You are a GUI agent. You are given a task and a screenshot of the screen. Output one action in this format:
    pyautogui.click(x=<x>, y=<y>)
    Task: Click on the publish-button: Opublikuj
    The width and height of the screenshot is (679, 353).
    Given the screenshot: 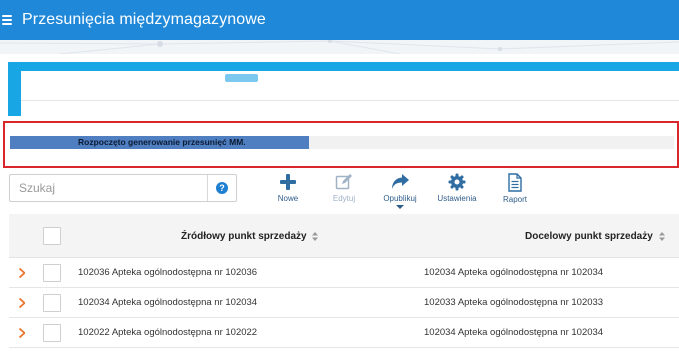 What is the action you would take?
    pyautogui.click(x=400, y=191)
    